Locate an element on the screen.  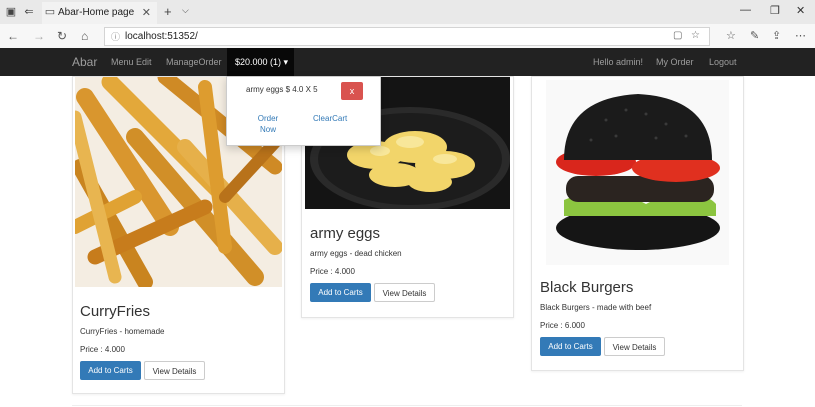
window-close-icon: ✕ is located at coordinates (800, 10).